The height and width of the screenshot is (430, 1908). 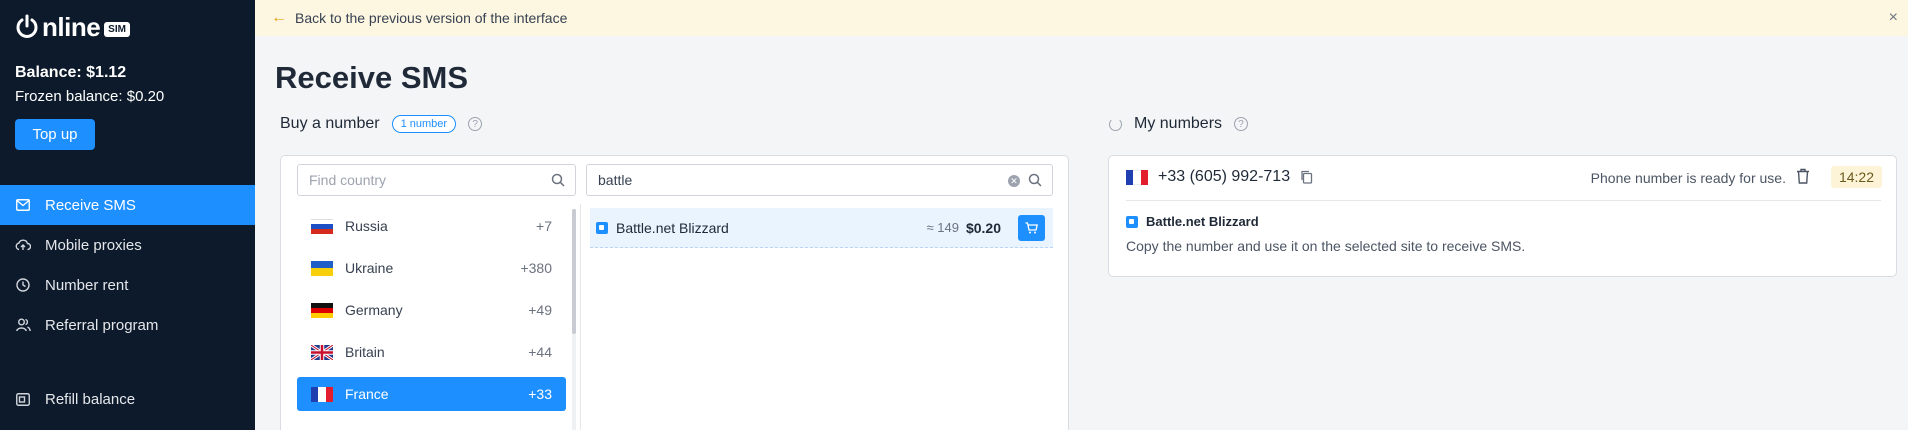 What do you see at coordinates (431, 394) in the screenshot?
I see `country-item-france: France +33` at bounding box center [431, 394].